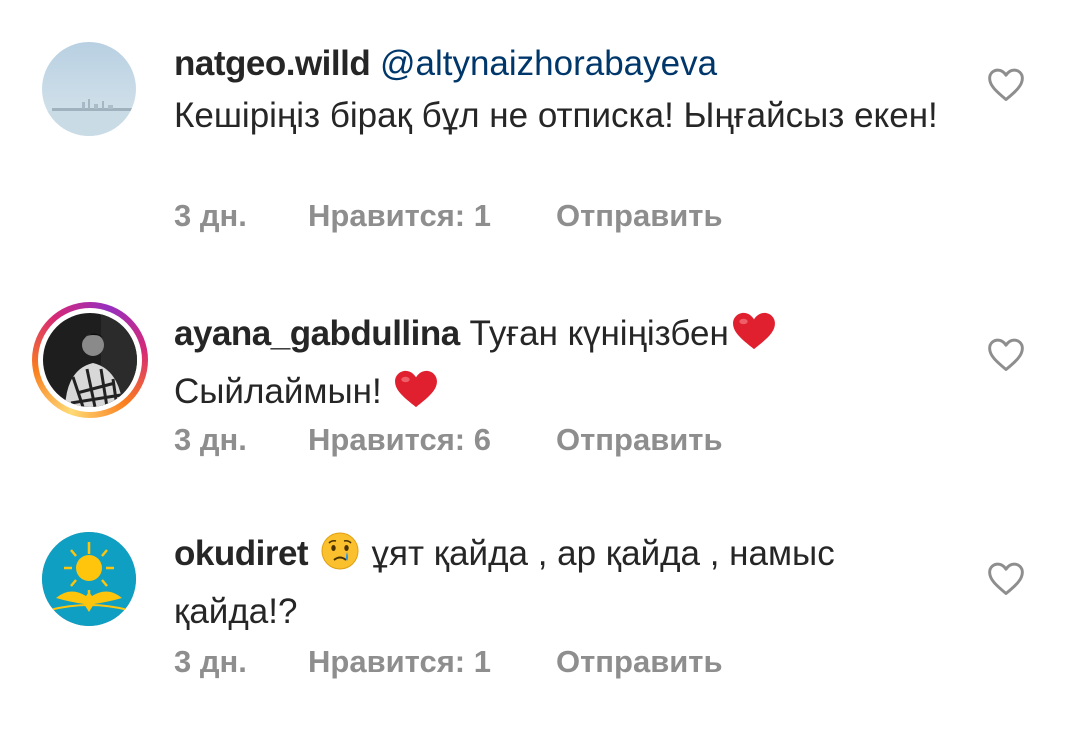 The width and height of the screenshot is (1080, 730). I want to click on comment-body-2a: Туған күніңізбен, so click(599, 333).